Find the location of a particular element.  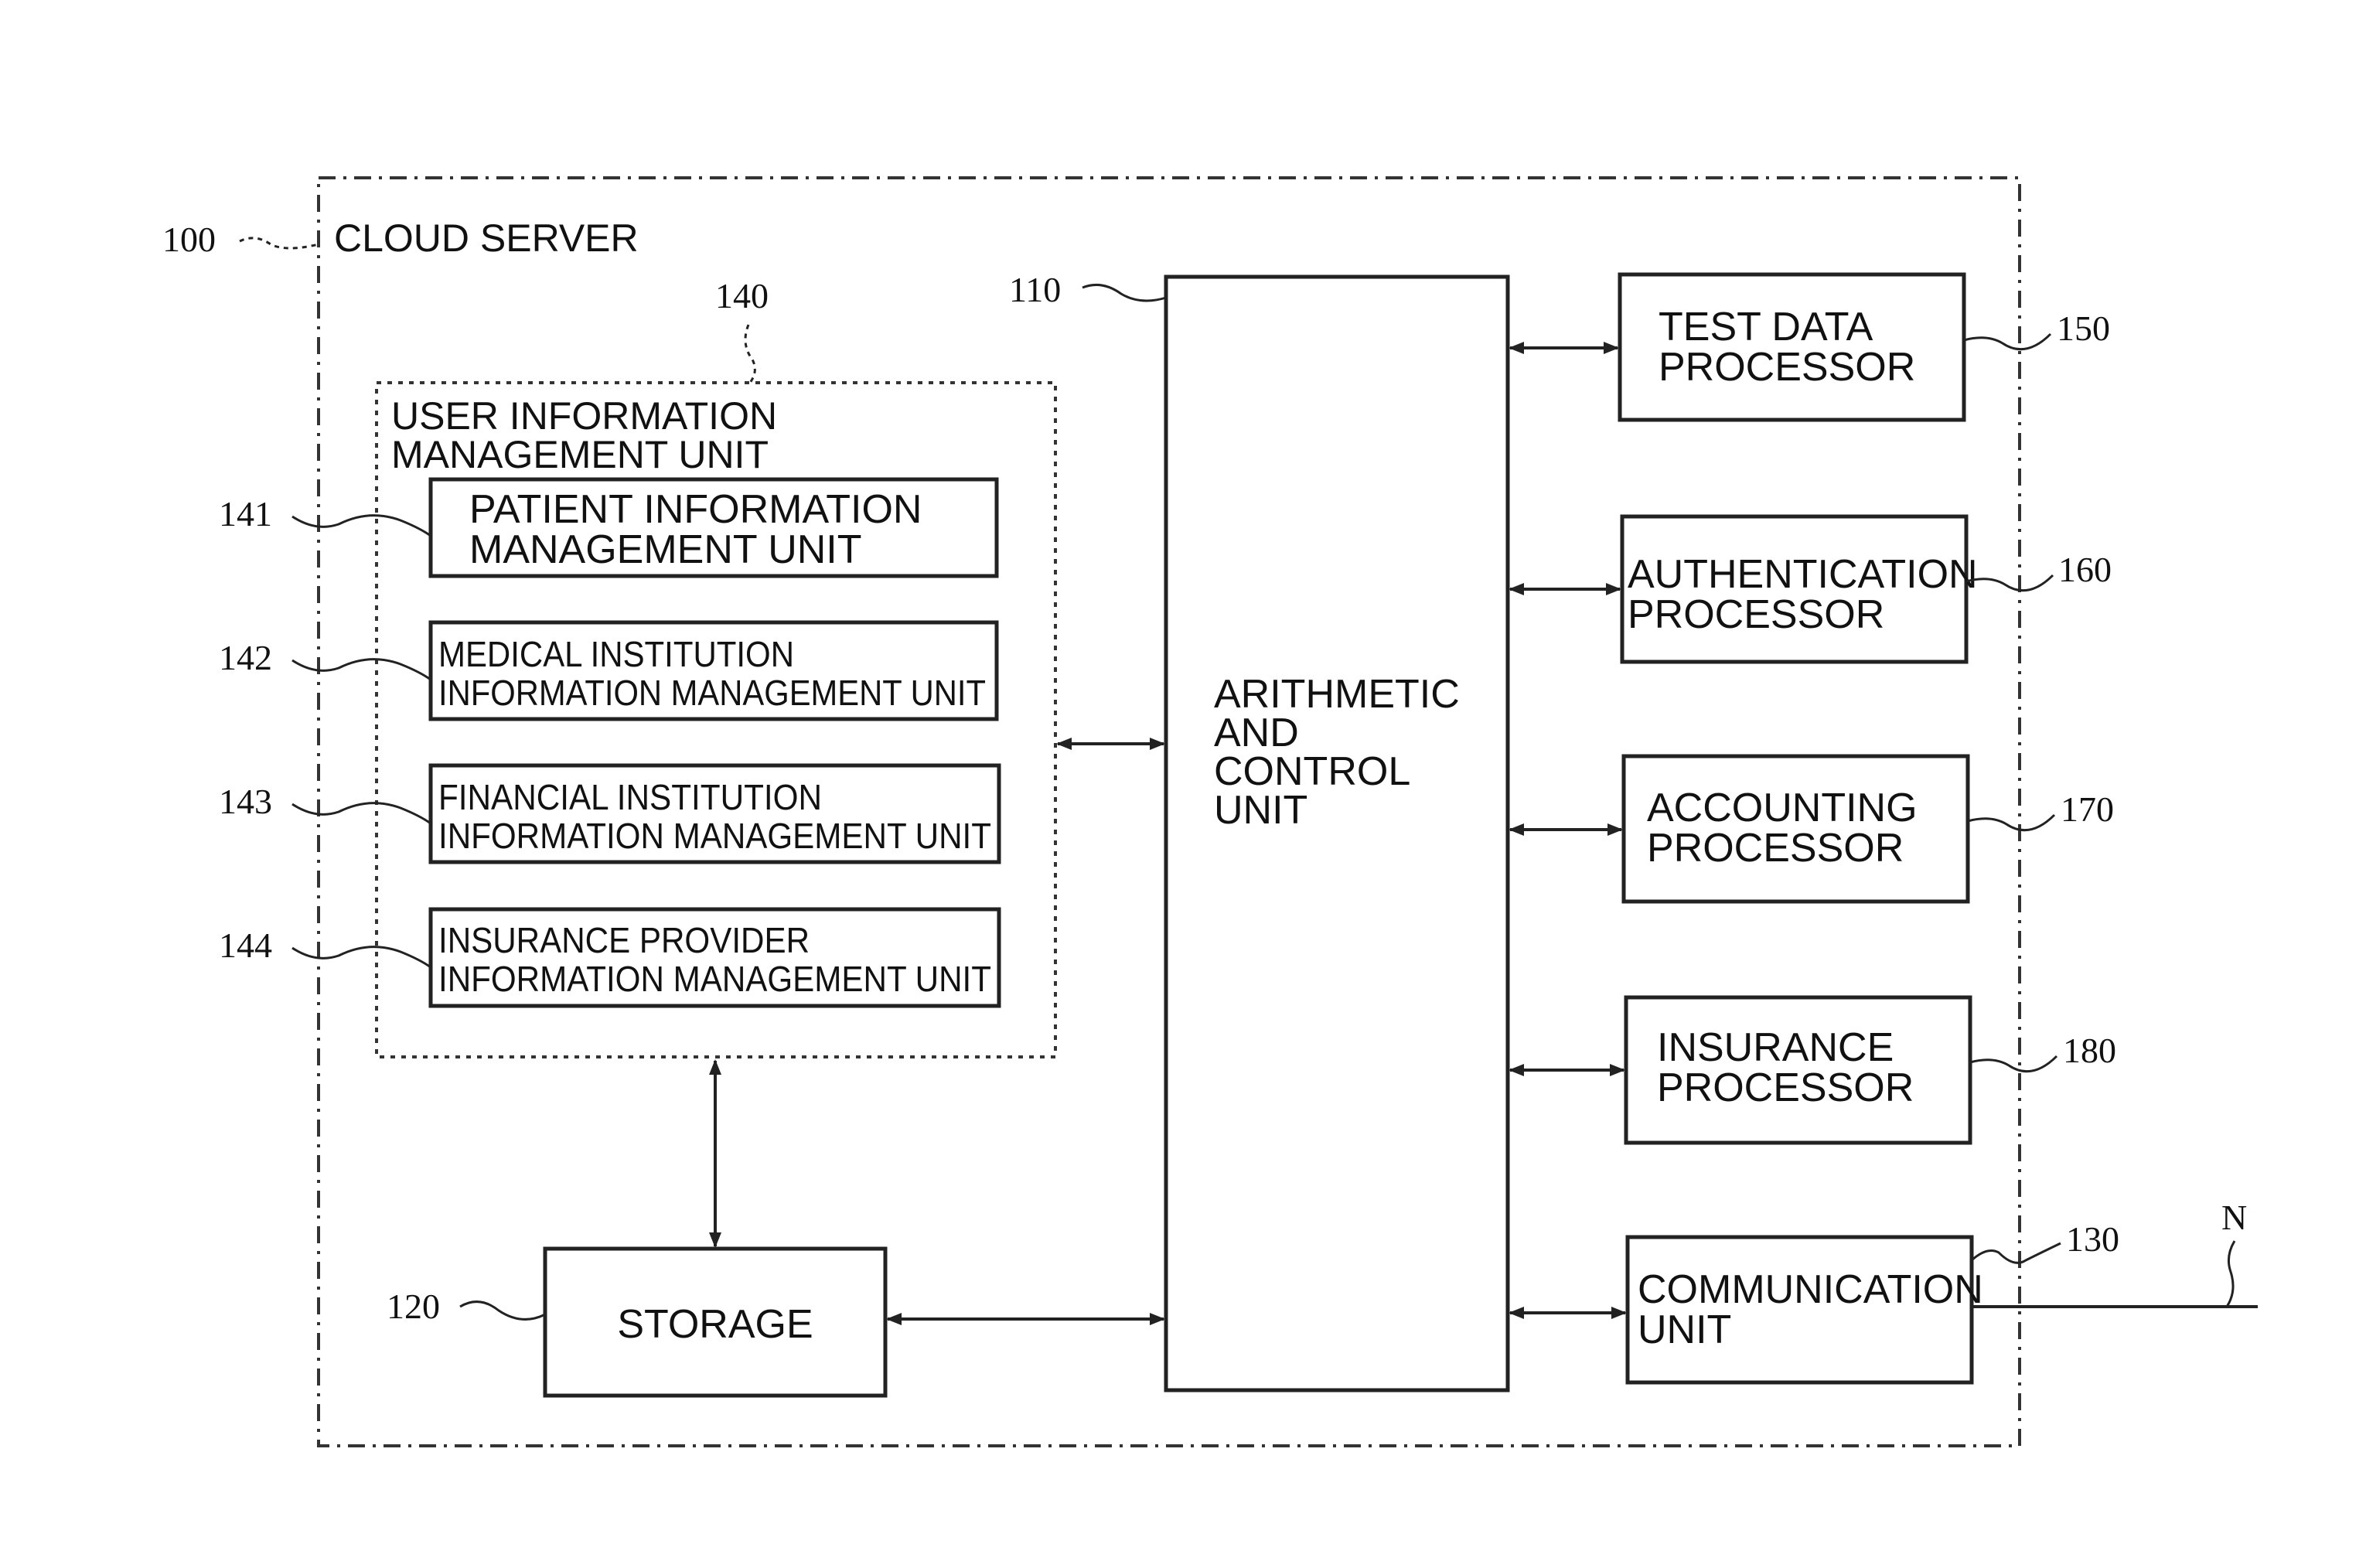

unit-142-line2: INFORMATION MANAGEMENT UNIT is located at coordinates (712, 693).